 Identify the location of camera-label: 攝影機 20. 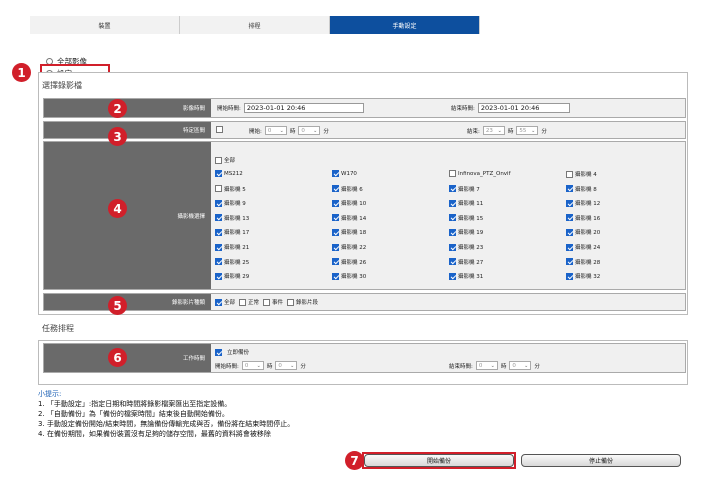
(588, 233).